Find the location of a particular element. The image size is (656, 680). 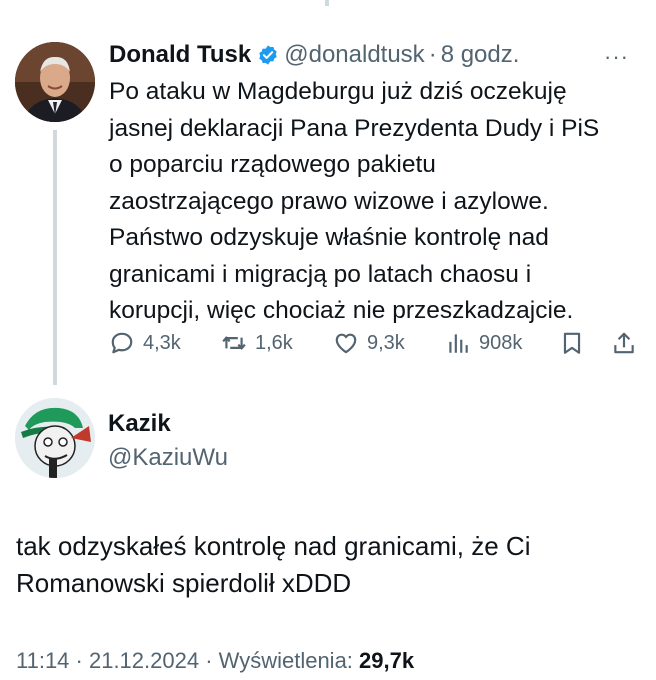

tweet-text-line: Po ataku w Magdeburgu już dziś oczekuję is located at coordinates (338, 91).